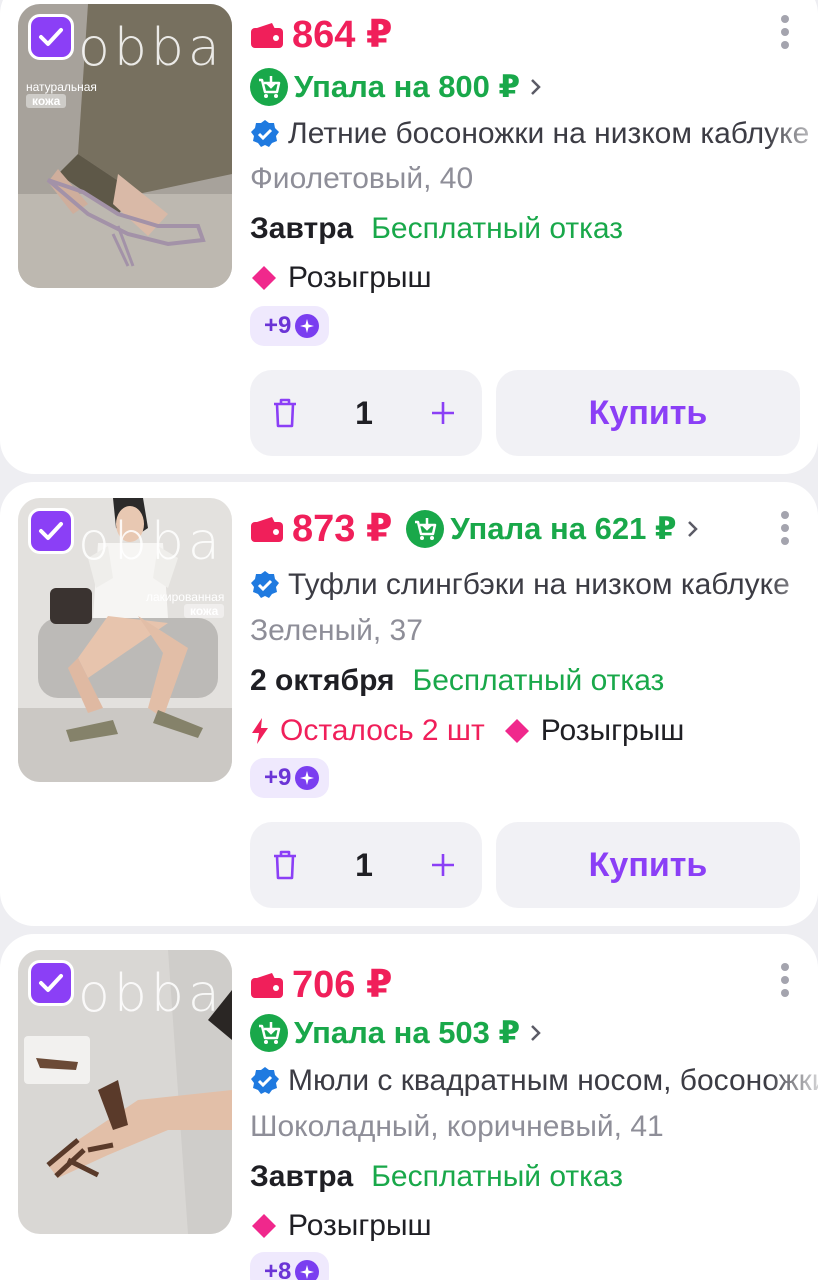 The width and height of the screenshot is (818, 1280). Describe the element at coordinates (342, 529) in the screenshot. I see `price: 873 ₽` at that location.